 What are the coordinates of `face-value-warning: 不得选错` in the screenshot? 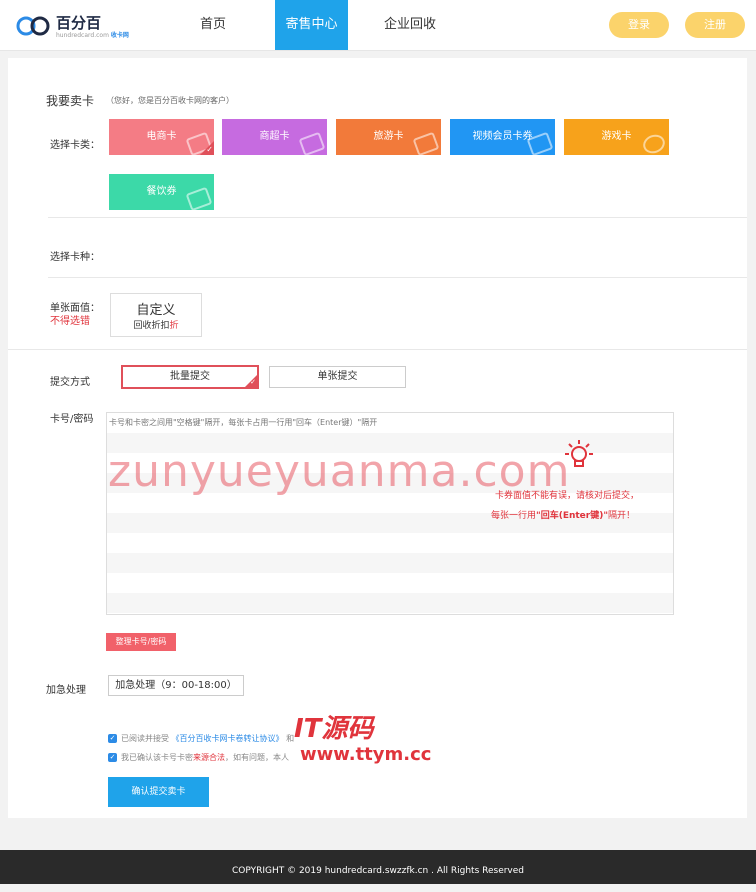 It's located at (70, 321).